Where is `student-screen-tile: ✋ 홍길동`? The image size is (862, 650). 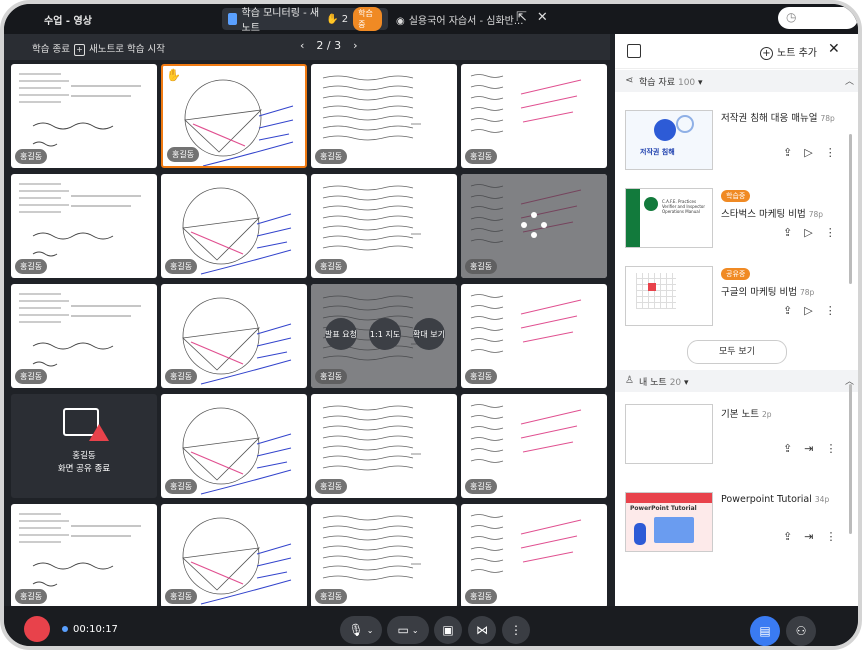
student-screen-tile: ✋ 홍길동 is located at coordinates (234, 116).